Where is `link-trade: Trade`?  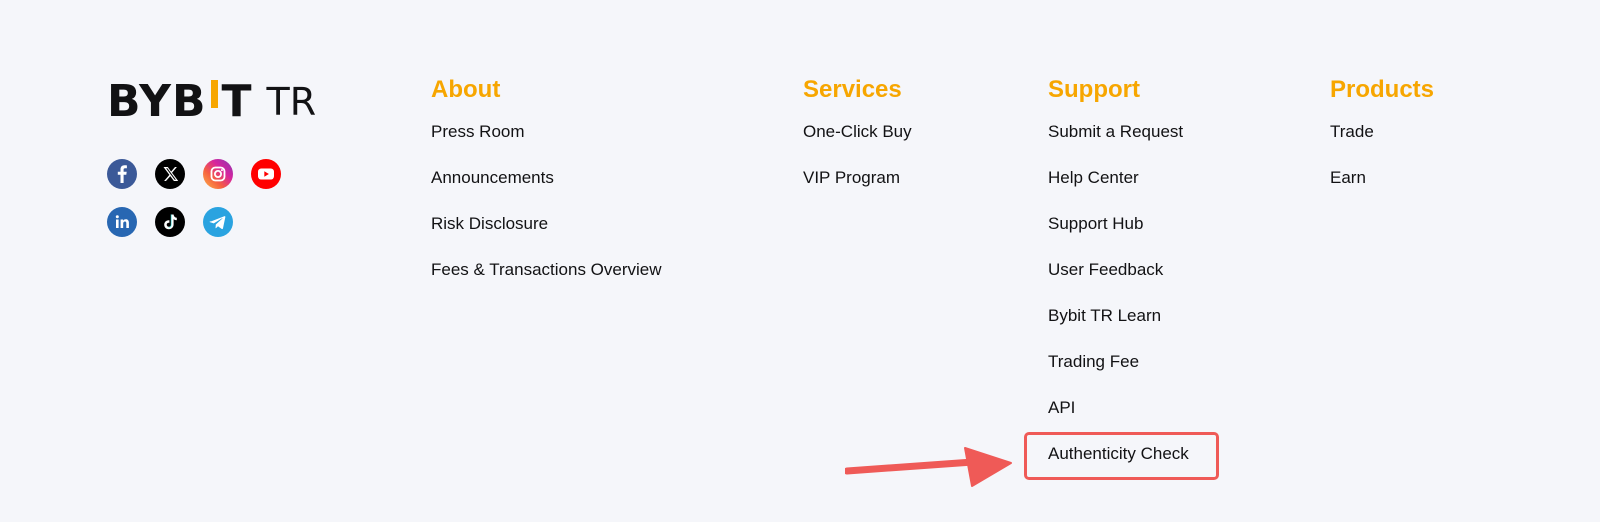 link-trade: Trade is located at coordinates (1382, 144).